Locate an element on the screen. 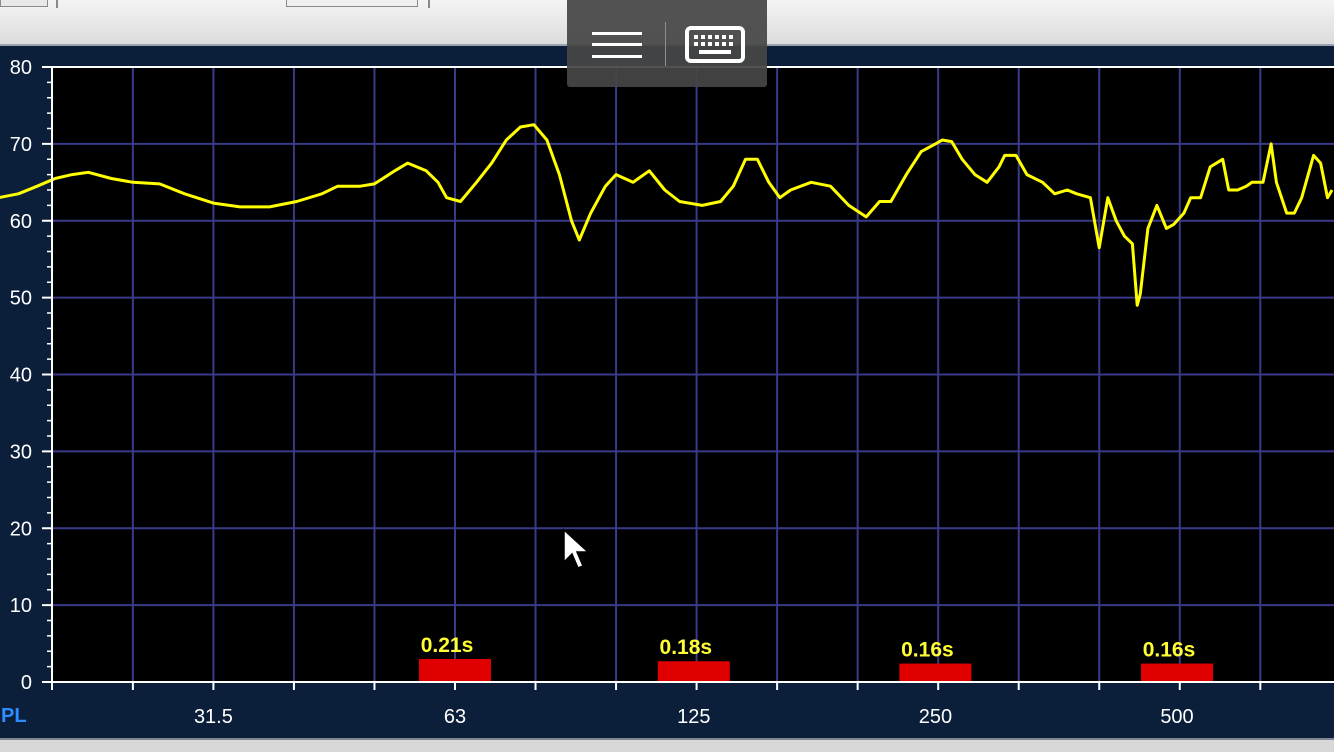 Image resolution: width=1334 pixels, height=752 pixels. y-tick-label: 50 is located at coordinates (21, 299).